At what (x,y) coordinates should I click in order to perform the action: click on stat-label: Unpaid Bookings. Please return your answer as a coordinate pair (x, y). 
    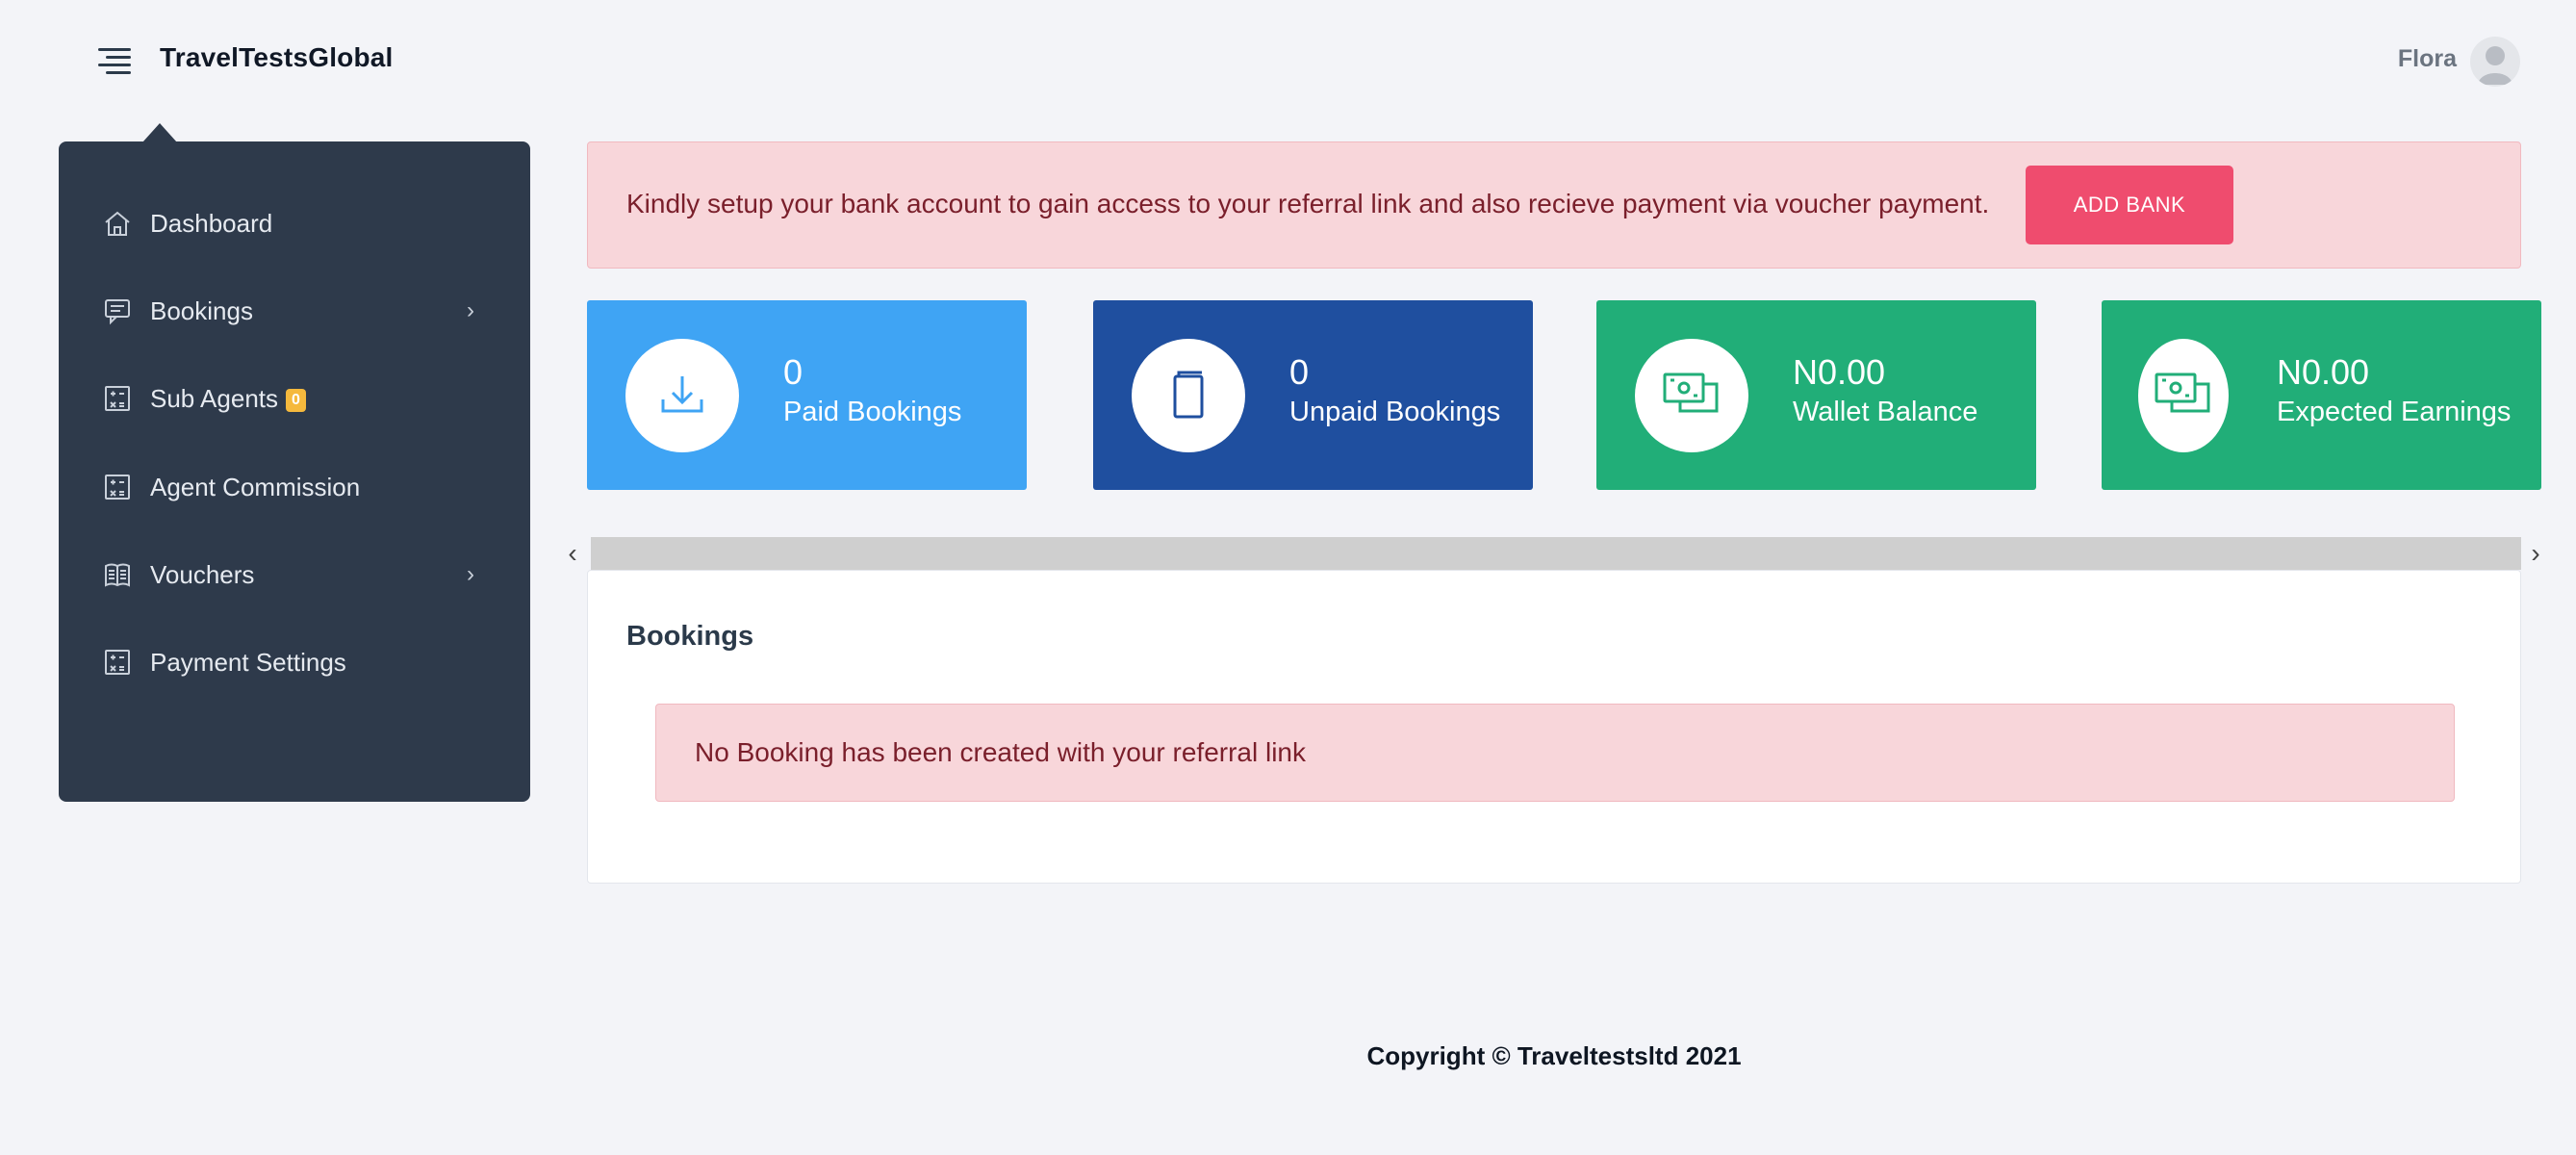
    Looking at the image, I should click on (1395, 412).